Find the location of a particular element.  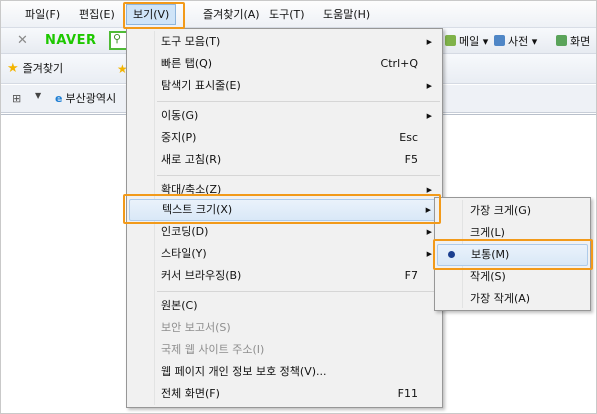

menu-item-security-report: 보안 보고서(S) is located at coordinates (284, 328).